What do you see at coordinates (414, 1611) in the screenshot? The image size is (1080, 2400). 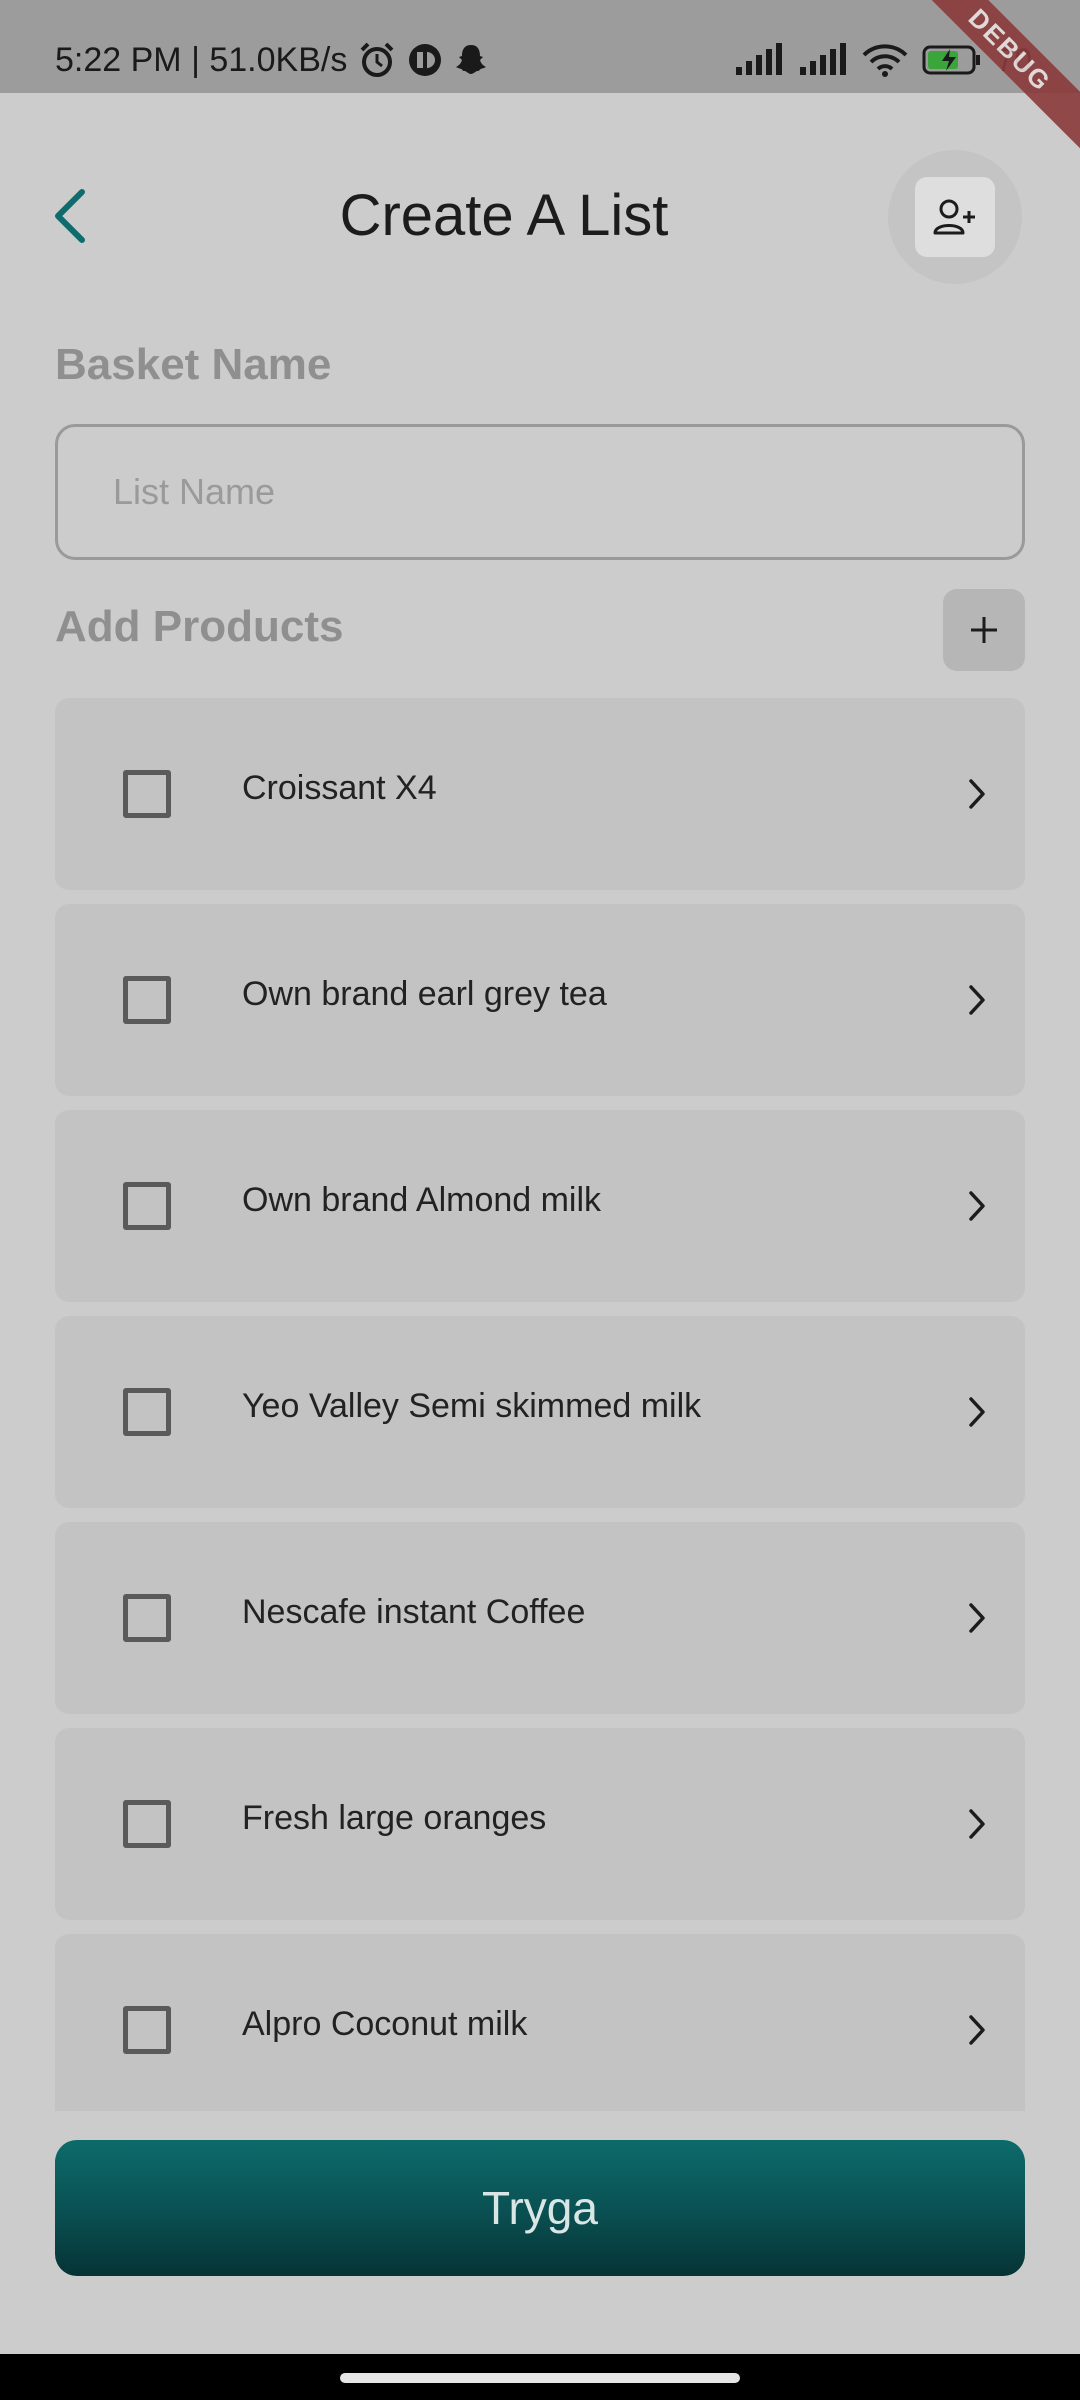 I see `product-name: Nescafe instant Coffee` at bounding box center [414, 1611].